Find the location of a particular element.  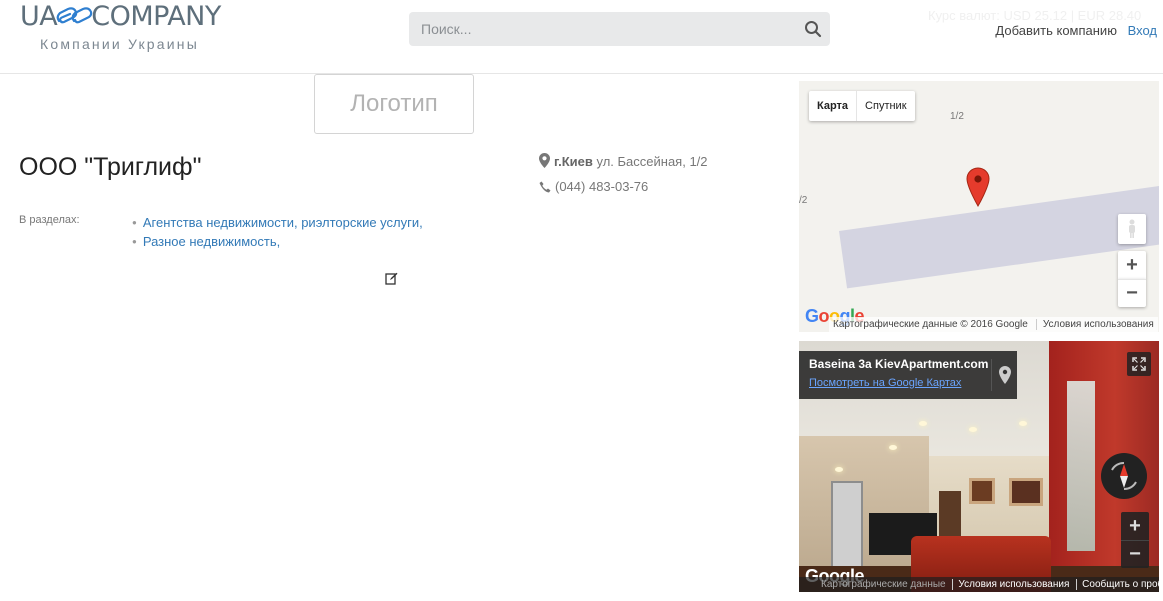

sv-terms-link: Условия использования is located at coordinates (1011, 584).